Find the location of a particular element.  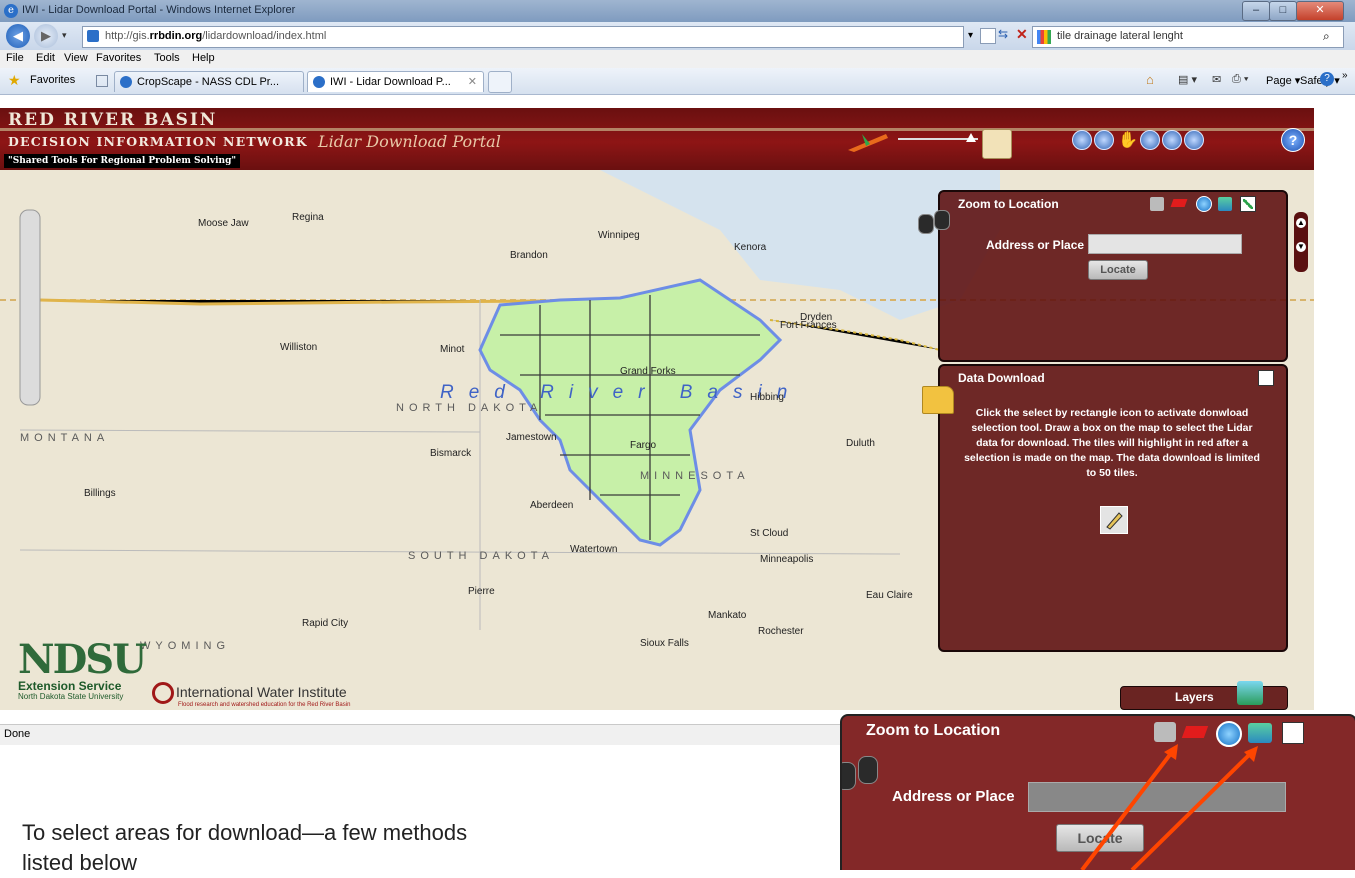

zoom-to-location-callout: Zoom to Location Address or Place Locate is located at coordinates (1097, 792).